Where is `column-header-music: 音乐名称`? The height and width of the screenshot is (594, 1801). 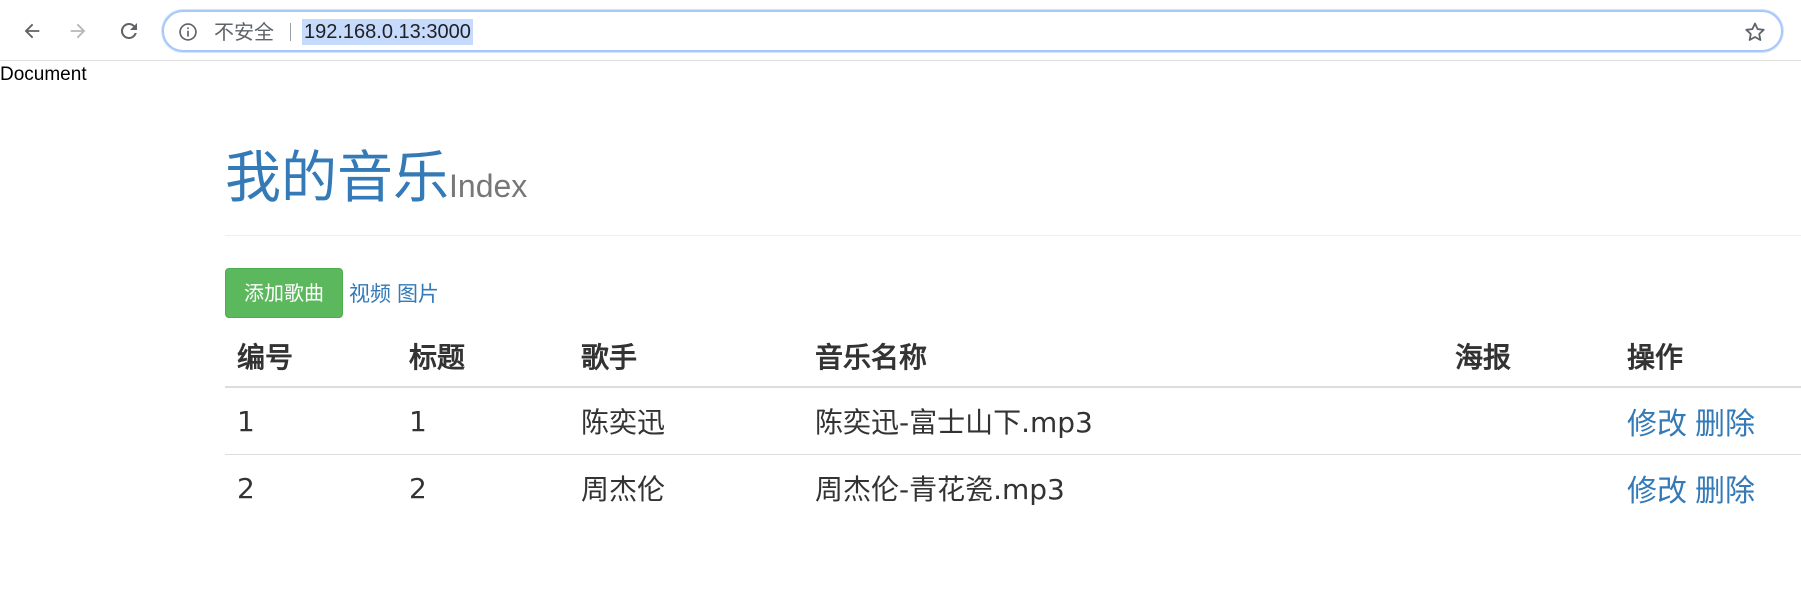 column-header-music: 音乐名称 is located at coordinates (1123, 357).